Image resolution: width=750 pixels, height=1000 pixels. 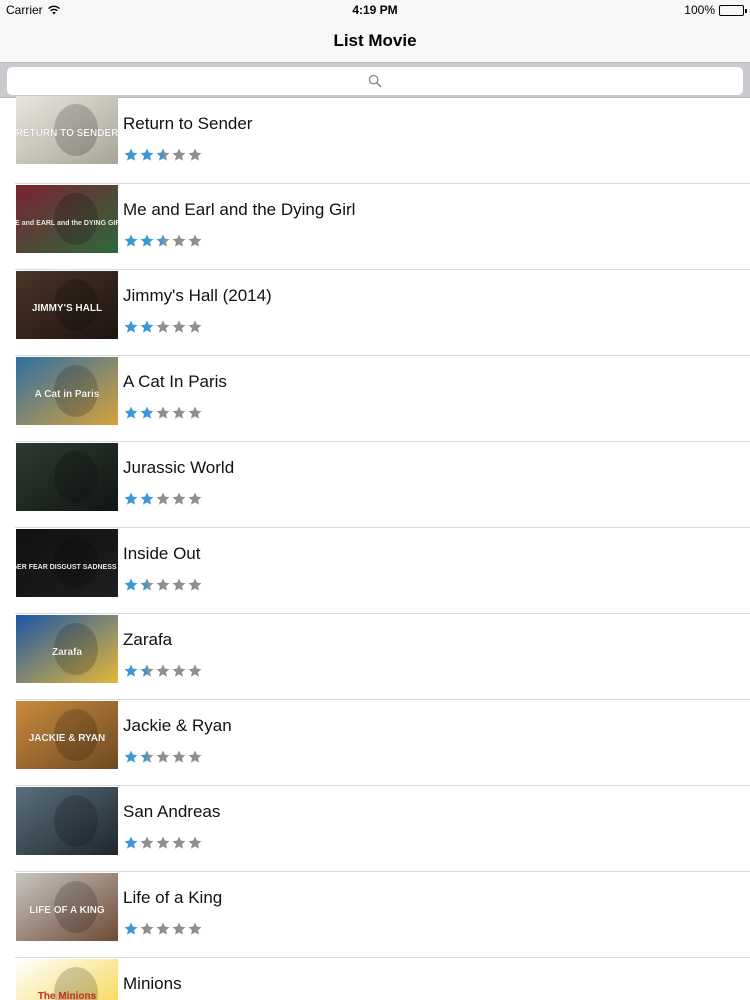 What do you see at coordinates (67, 394) in the screenshot?
I see `poster-title-text: A Cat in Paris` at bounding box center [67, 394].